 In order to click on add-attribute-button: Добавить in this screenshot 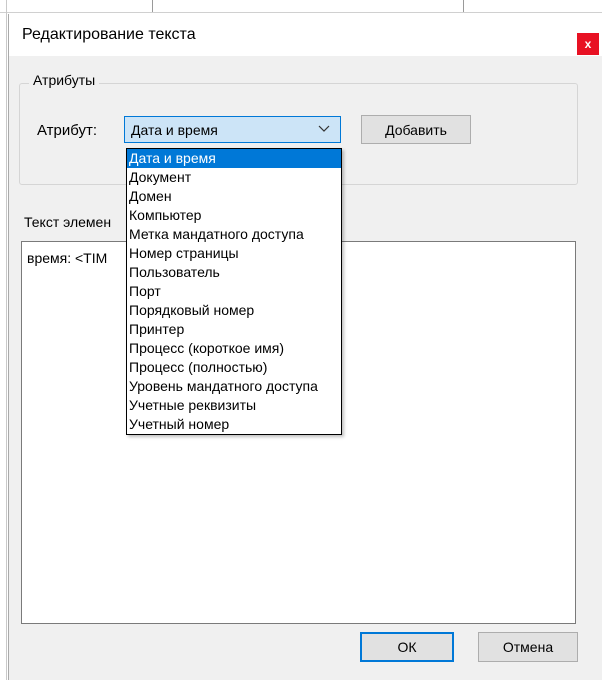, I will do `click(416, 129)`.